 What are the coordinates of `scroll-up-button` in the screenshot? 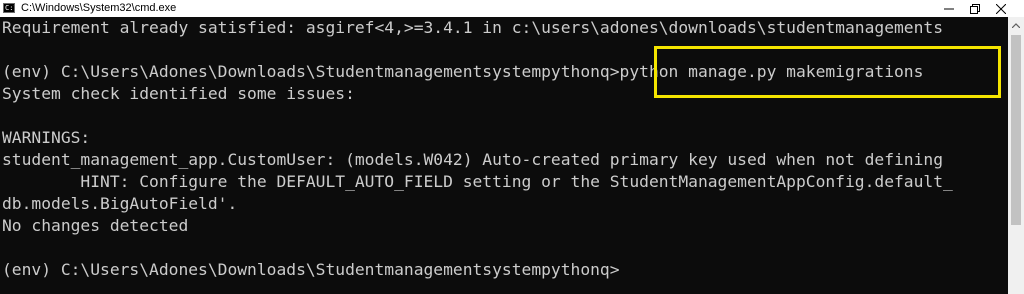 It's located at (1016, 25).